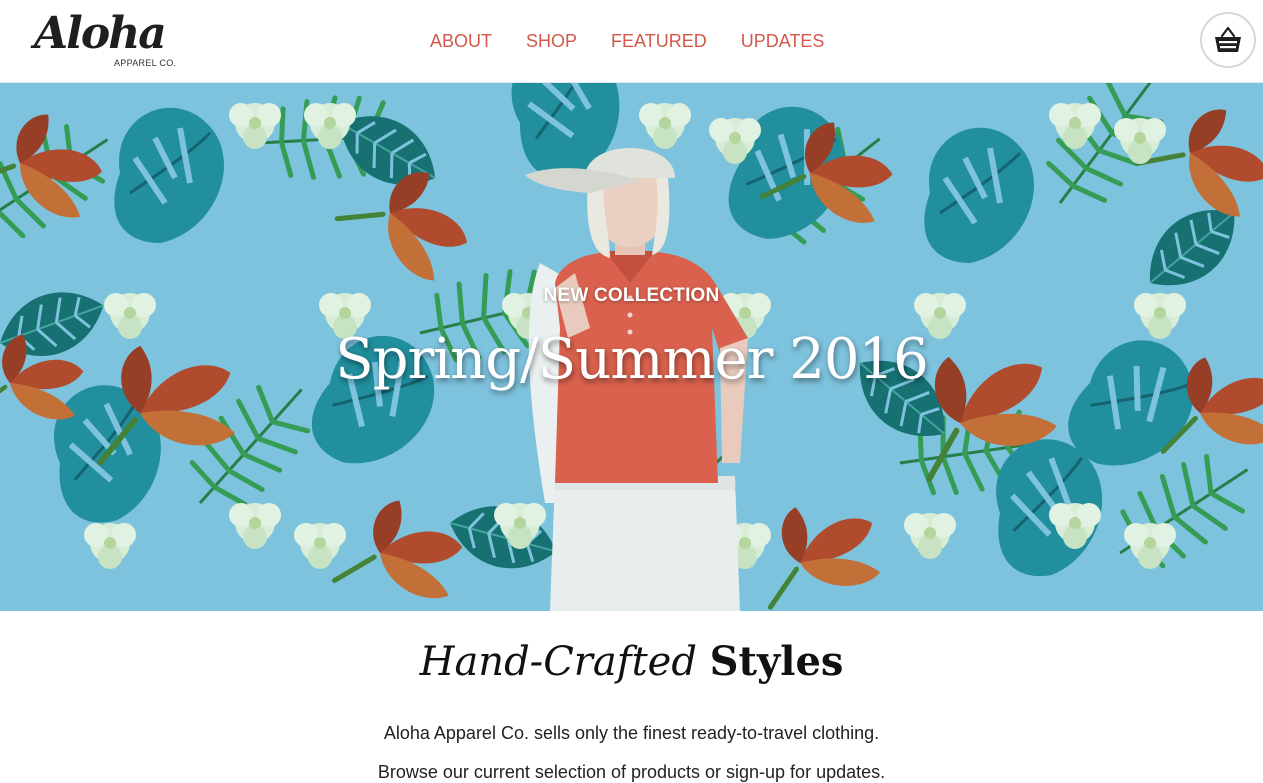 This screenshot has height=783, width=1263. I want to click on heading-italic-part: Hand-Crafted, so click(558, 662).